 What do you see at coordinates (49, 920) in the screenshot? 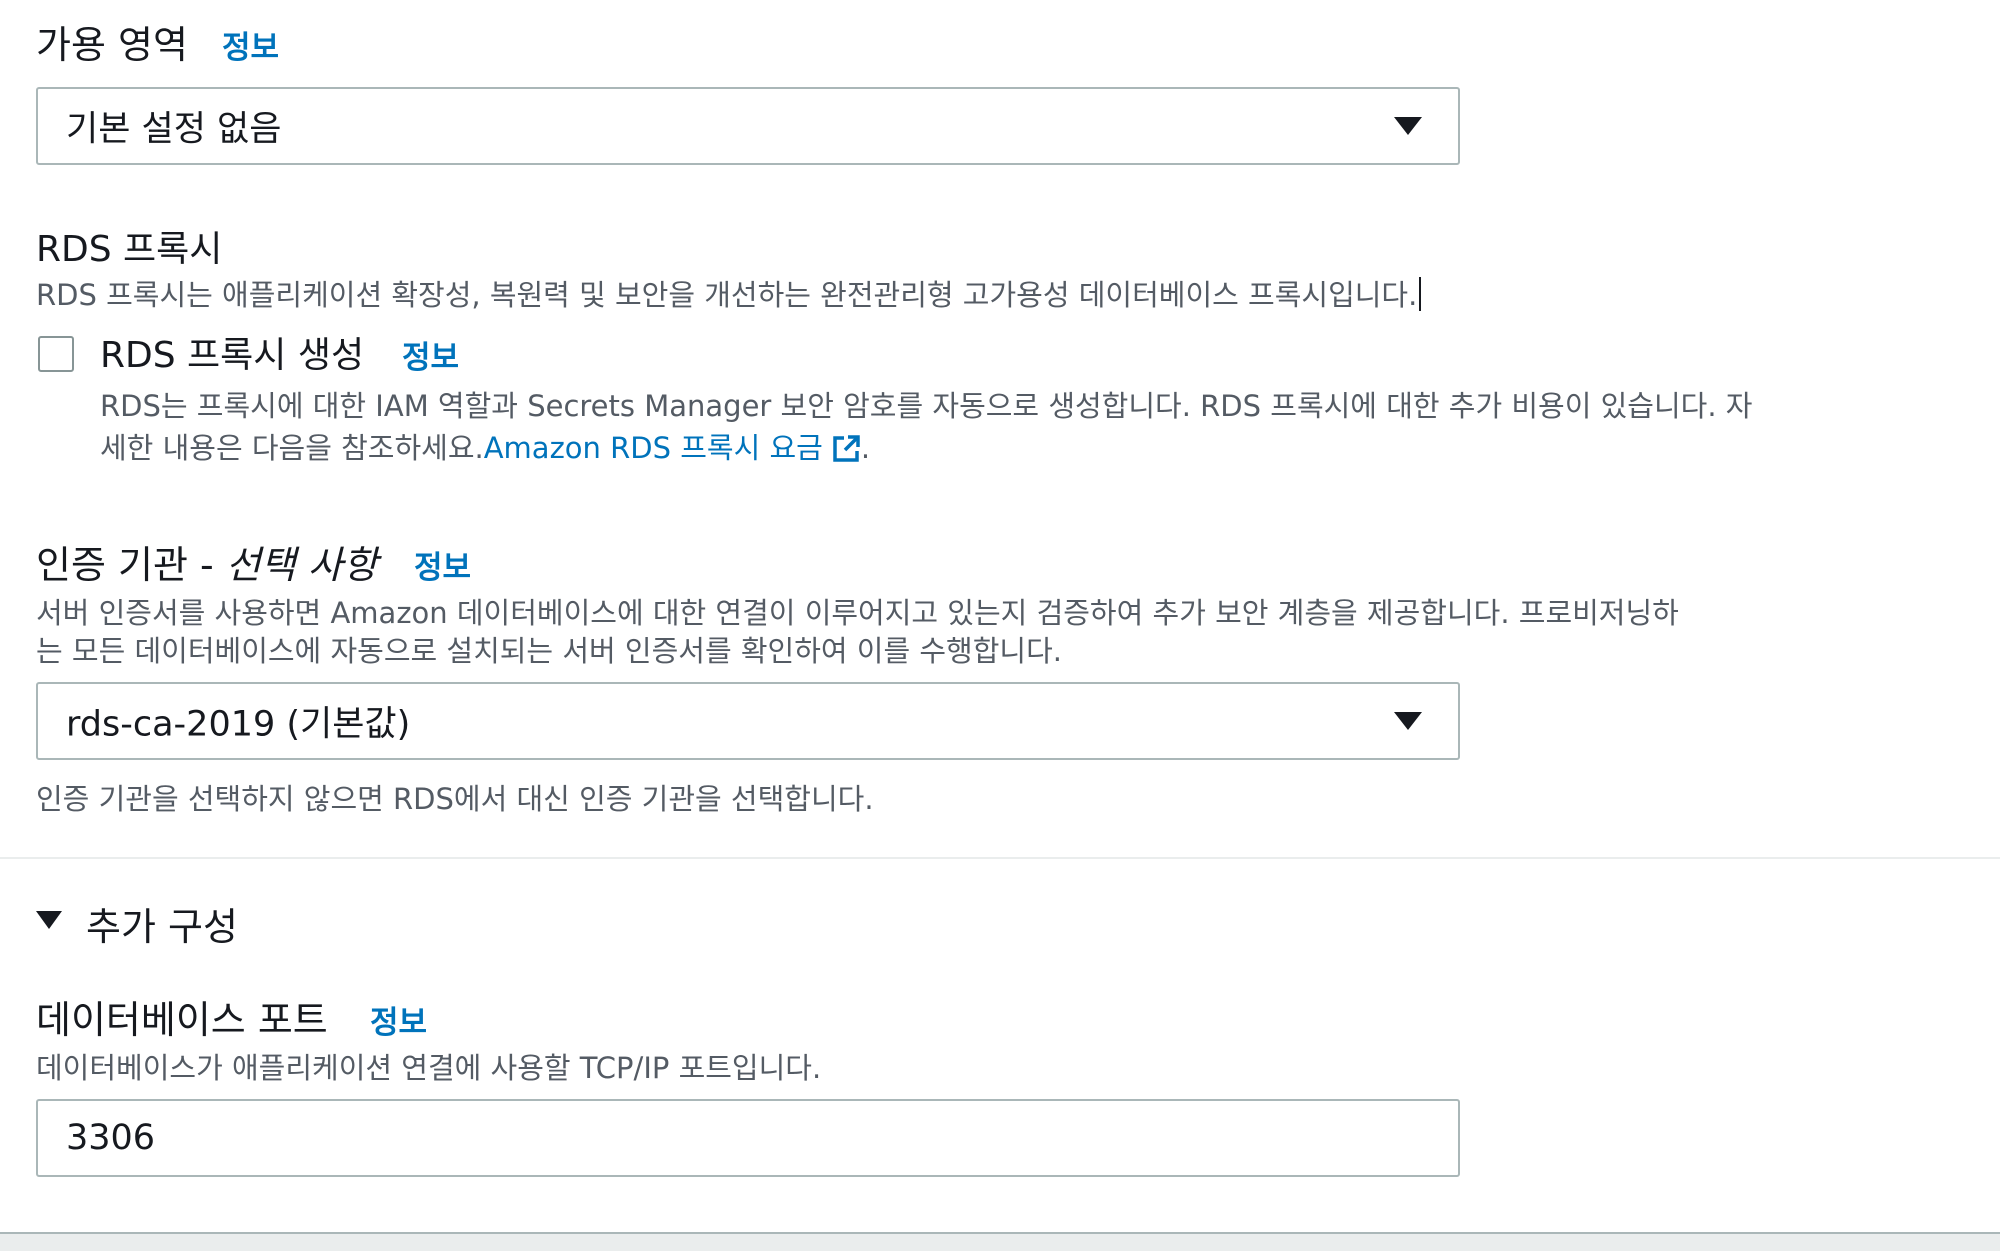
I see `expand-caret-icon` at bounding box center [49, 920].